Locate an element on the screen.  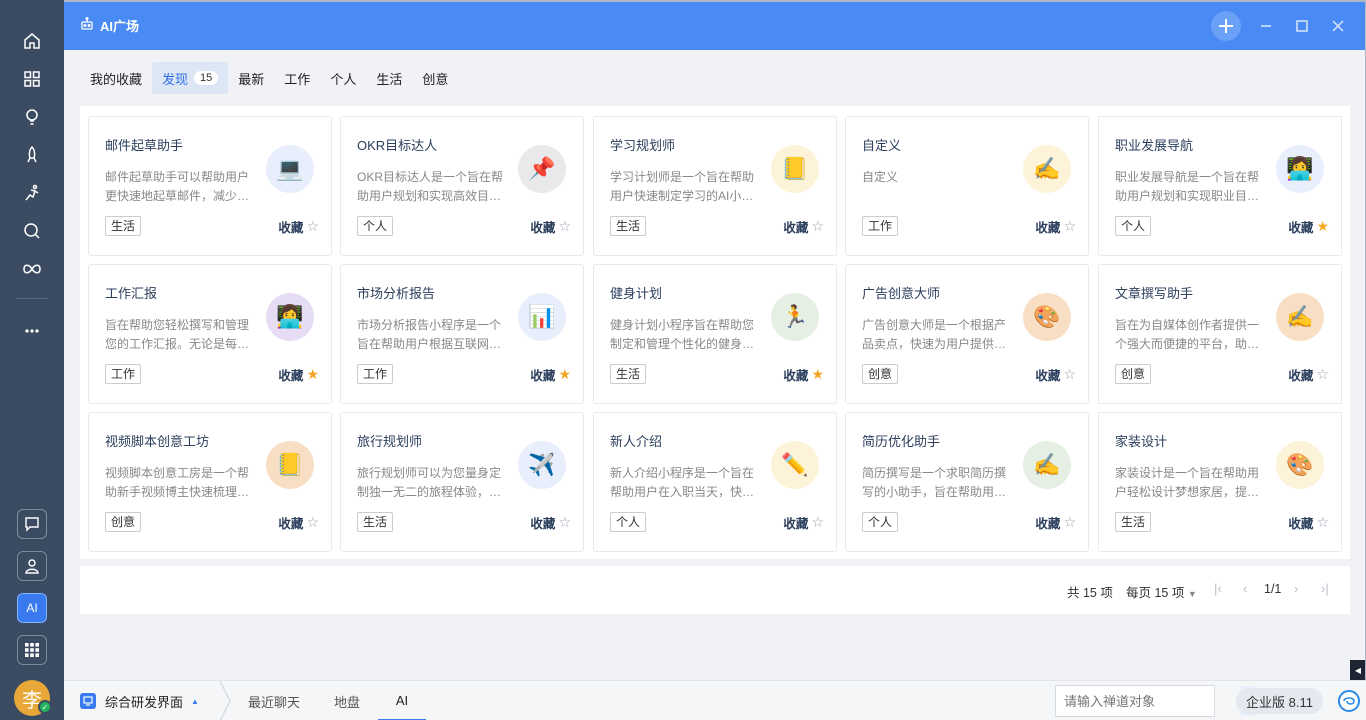
tab-life: 生活 is located at coordinates (389, 78).